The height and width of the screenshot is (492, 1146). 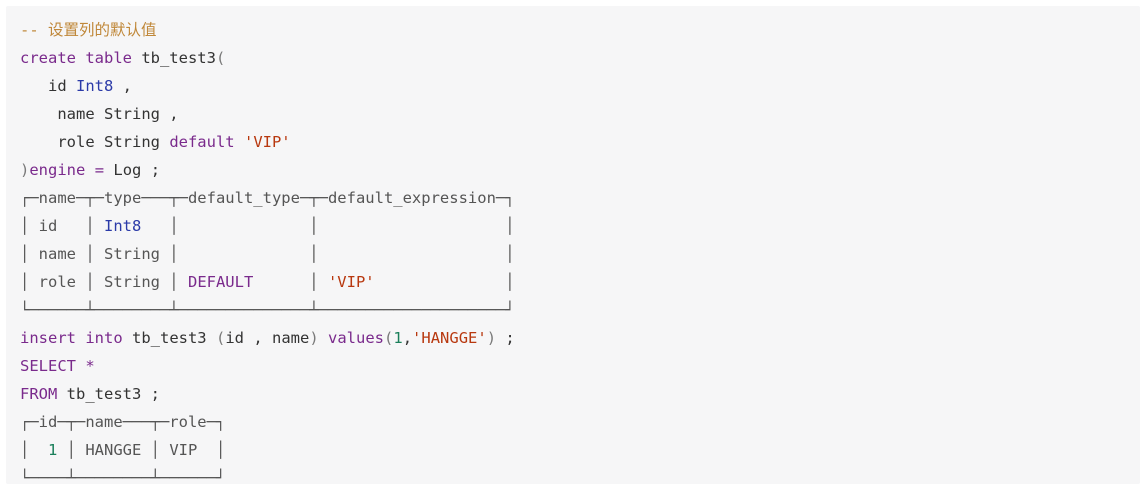 What do you see at coordinates (580, 170) in the screenshot?
I see `code-line: )engine = Log ;` at bounding box center [580, 170].